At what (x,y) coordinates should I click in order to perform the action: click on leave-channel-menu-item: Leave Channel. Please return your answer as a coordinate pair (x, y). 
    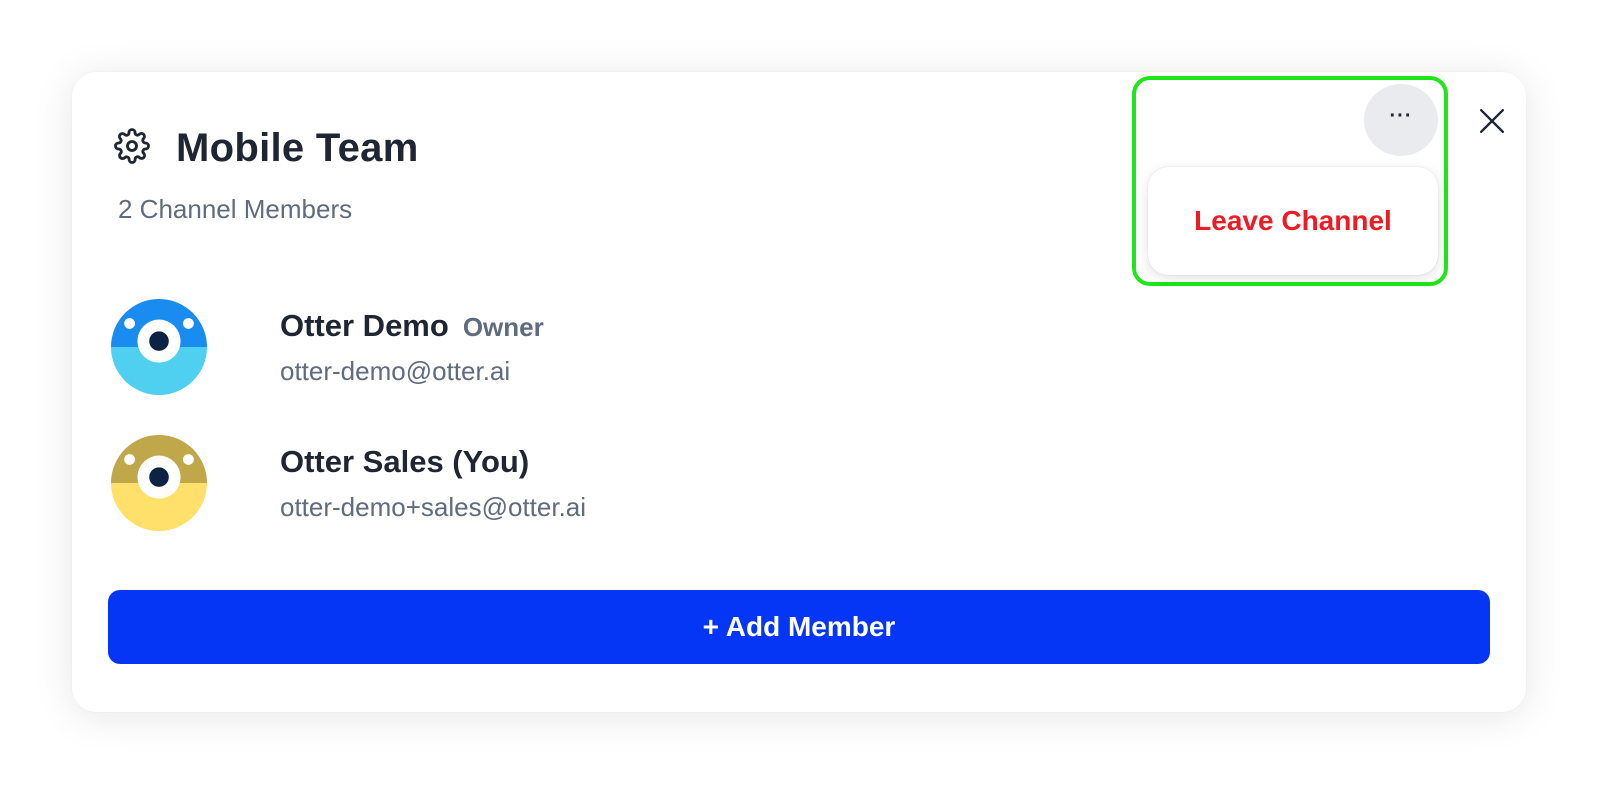
    Looking at the image, I should click on (1293, 221).